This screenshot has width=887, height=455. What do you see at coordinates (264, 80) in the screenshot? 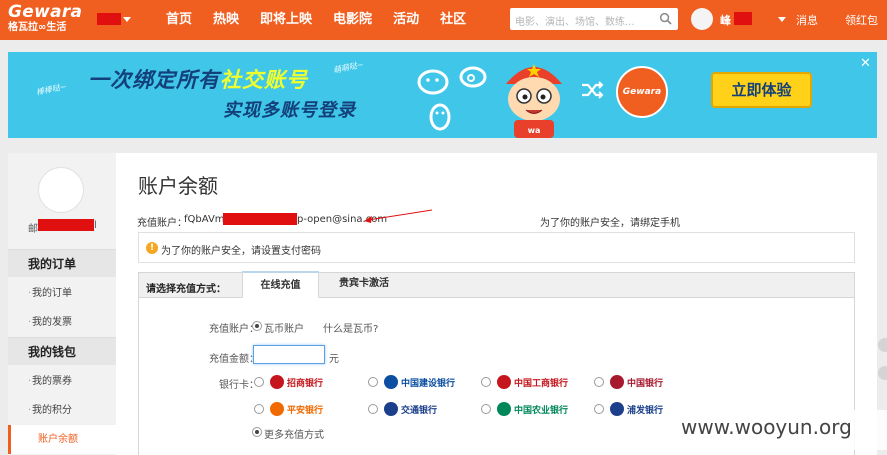
I see `banner-headline-b: 社交账号` at bounding box center [264, 80].